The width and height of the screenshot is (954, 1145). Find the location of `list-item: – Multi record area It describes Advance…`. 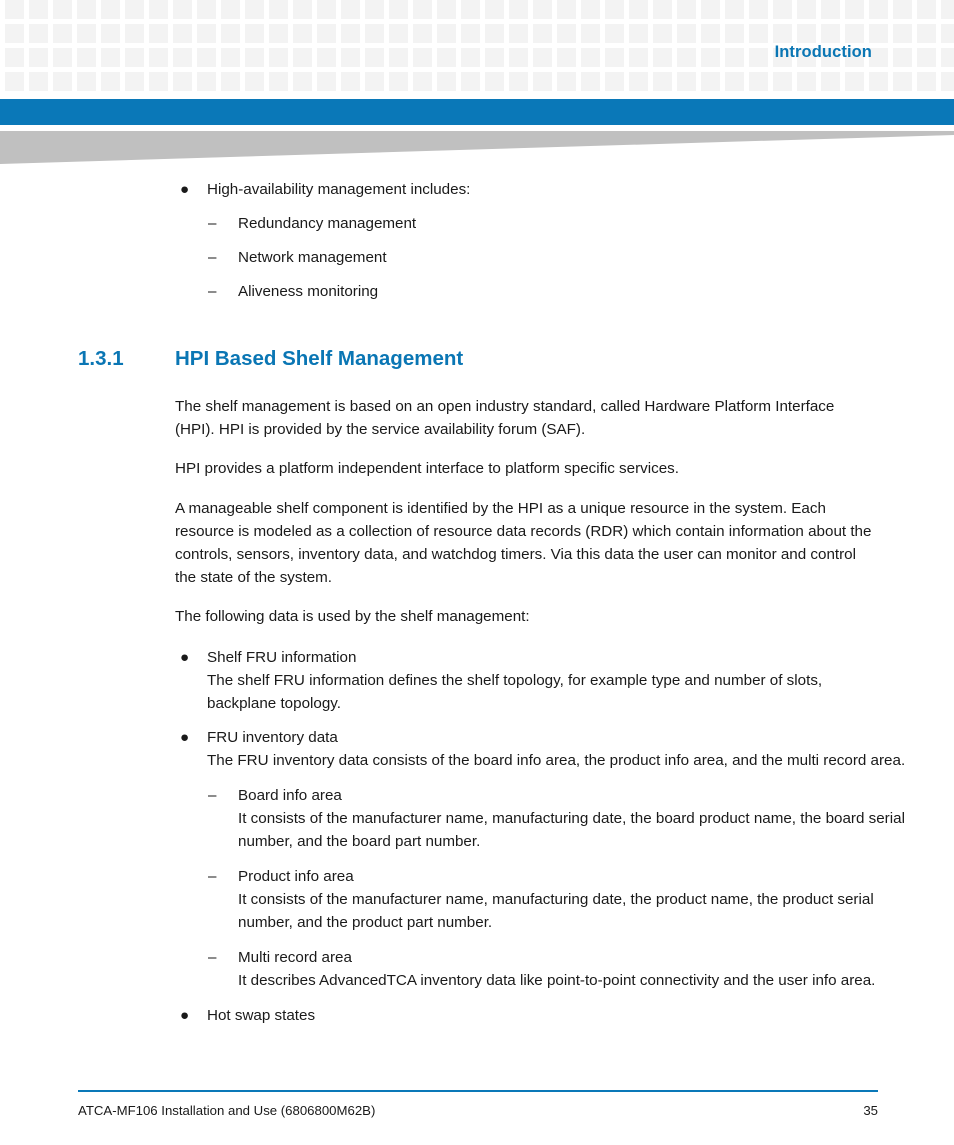

list-item: – Multi record area It describes Advance… is located at coordinates (564, 969).